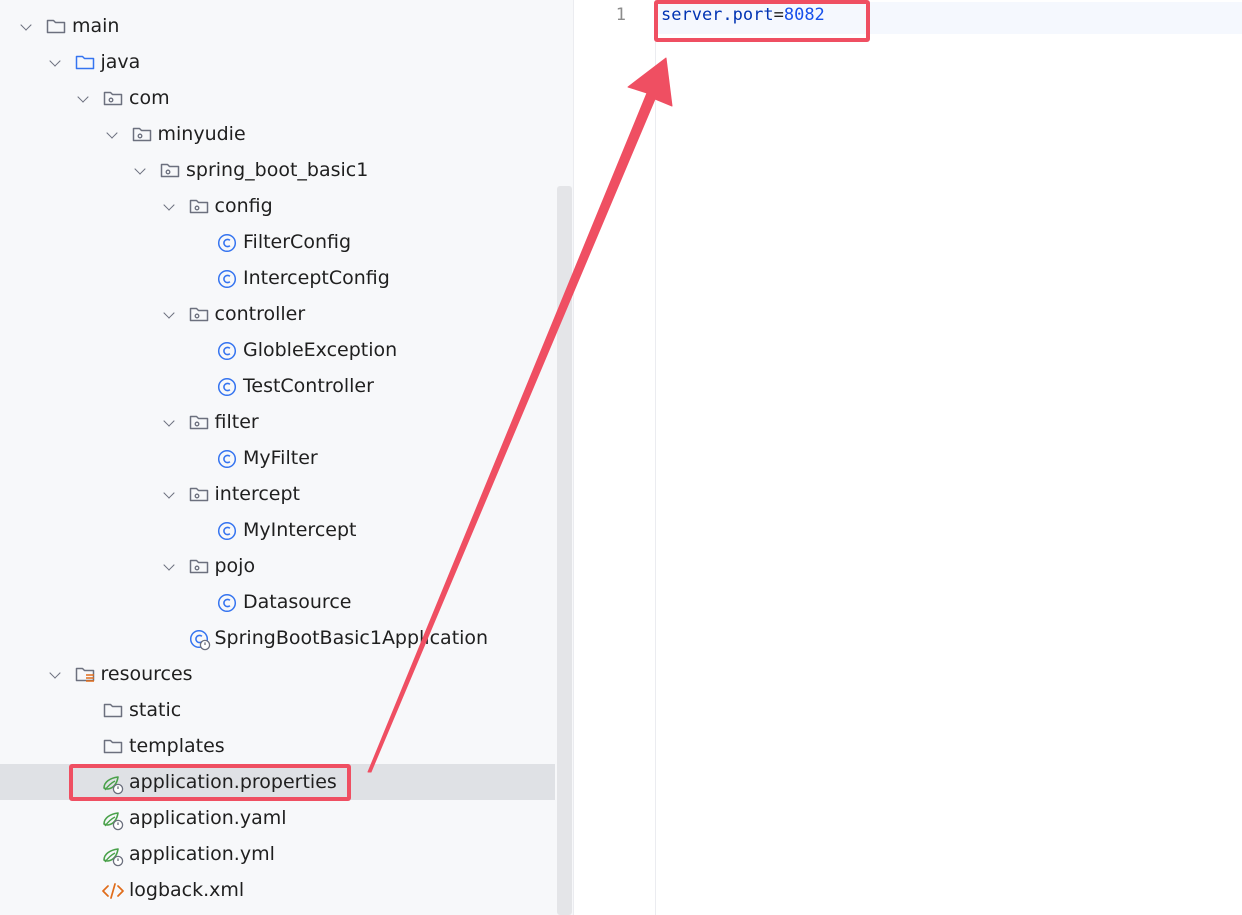 This screenshot has height=915, width=1242. What do you see at coordinates (260, 314) in the screenshot?
I see `tree-item-label: controller` at bounding box center [260, 314].